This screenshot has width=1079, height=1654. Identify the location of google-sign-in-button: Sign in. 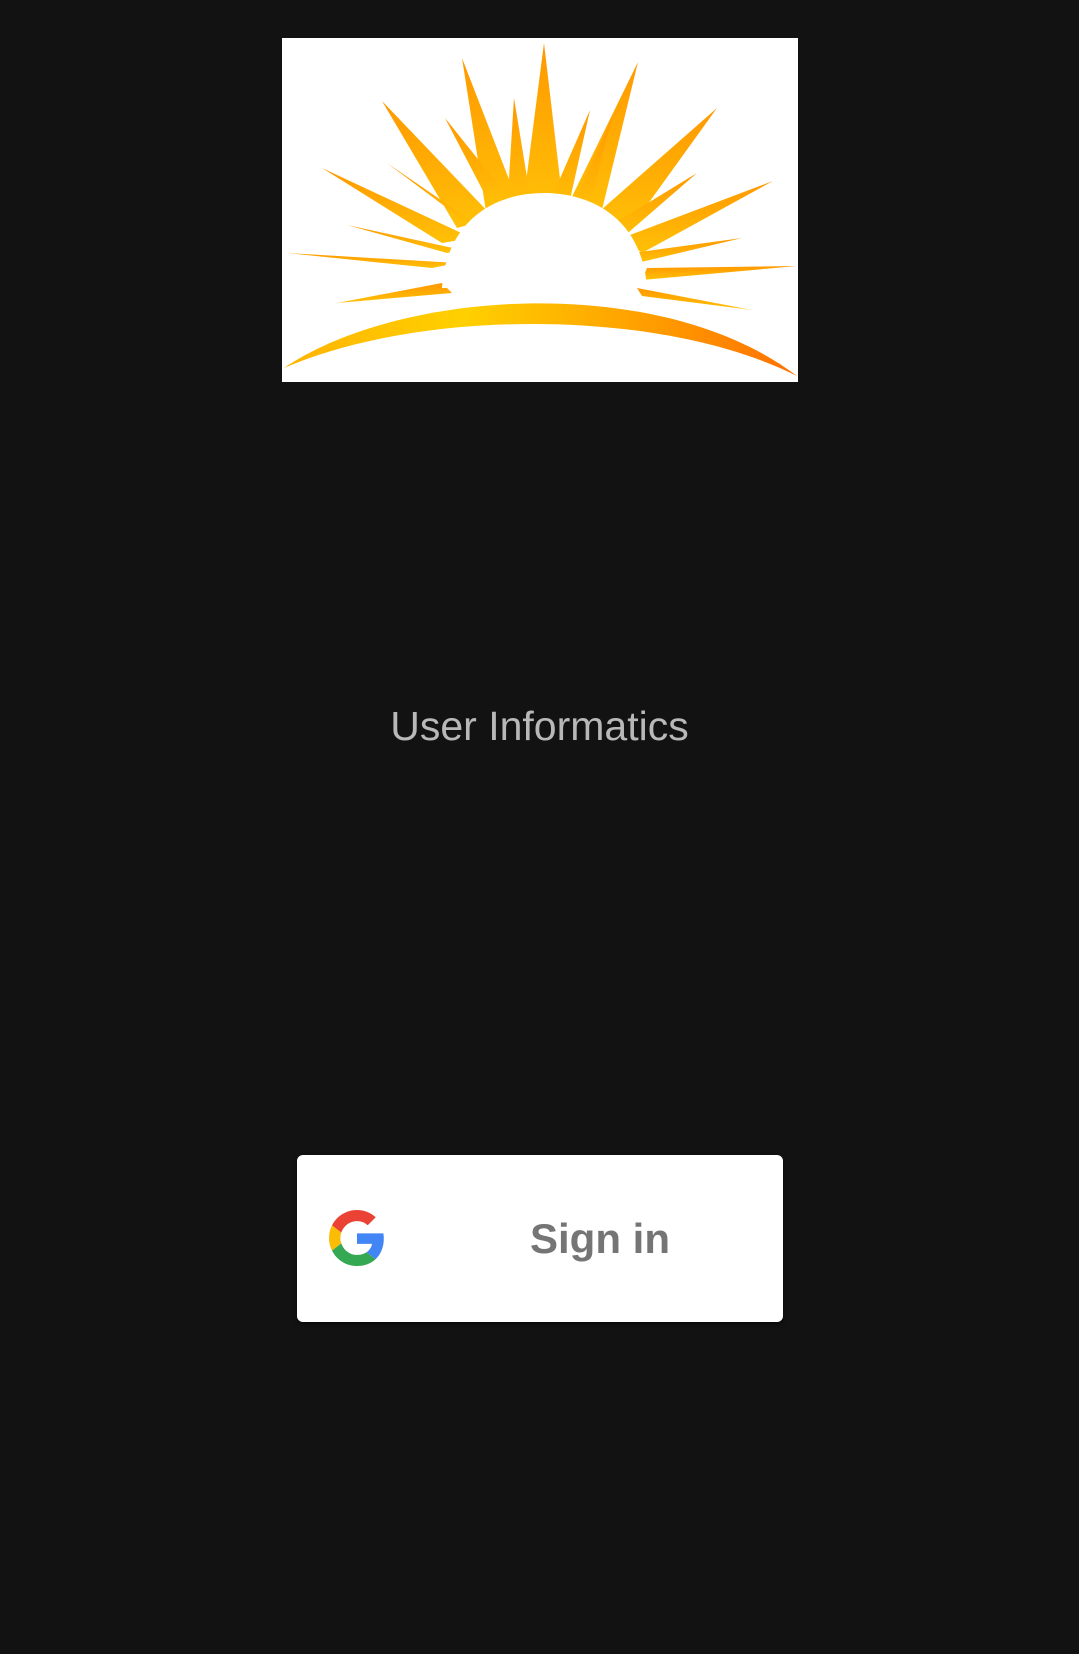
(540, 1238).